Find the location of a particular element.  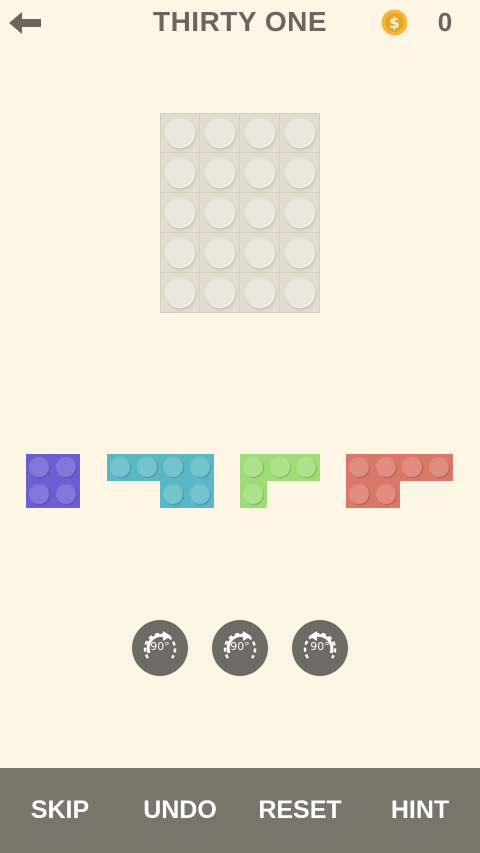

rotate-90-clockwise-button: 90° is located at coordinates (160, 648).